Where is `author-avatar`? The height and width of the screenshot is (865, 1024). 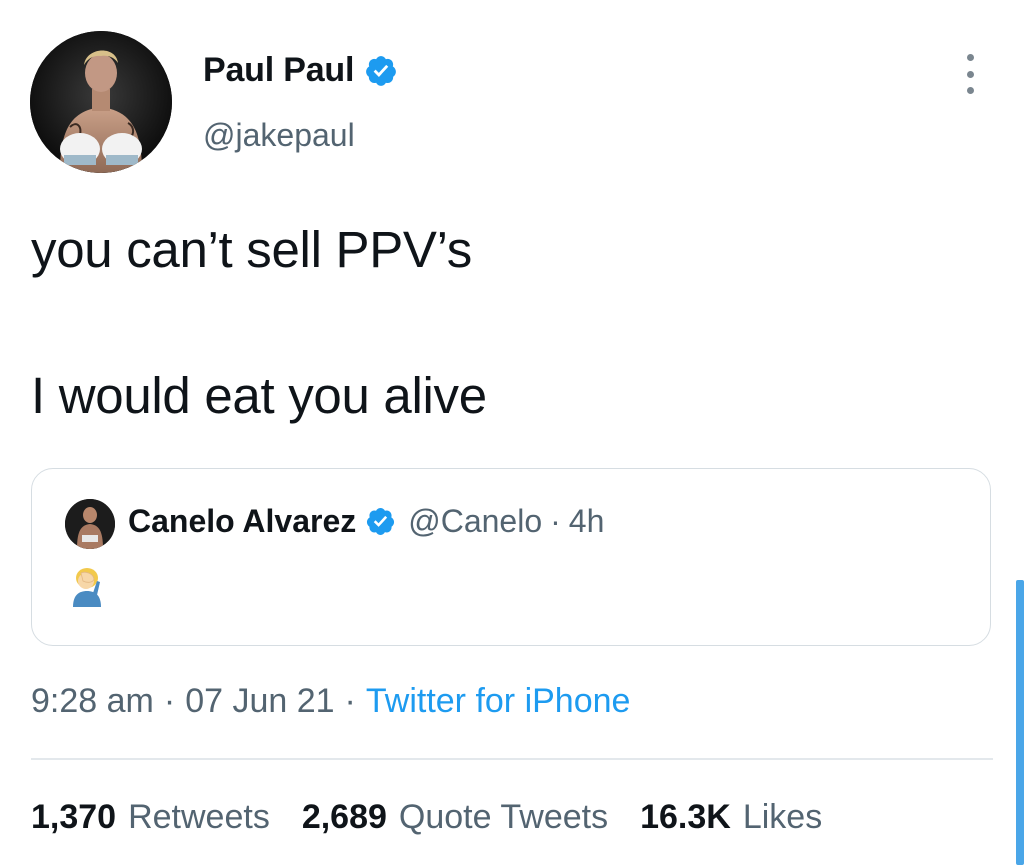 author-avatar is located at coordinates (101, 102).